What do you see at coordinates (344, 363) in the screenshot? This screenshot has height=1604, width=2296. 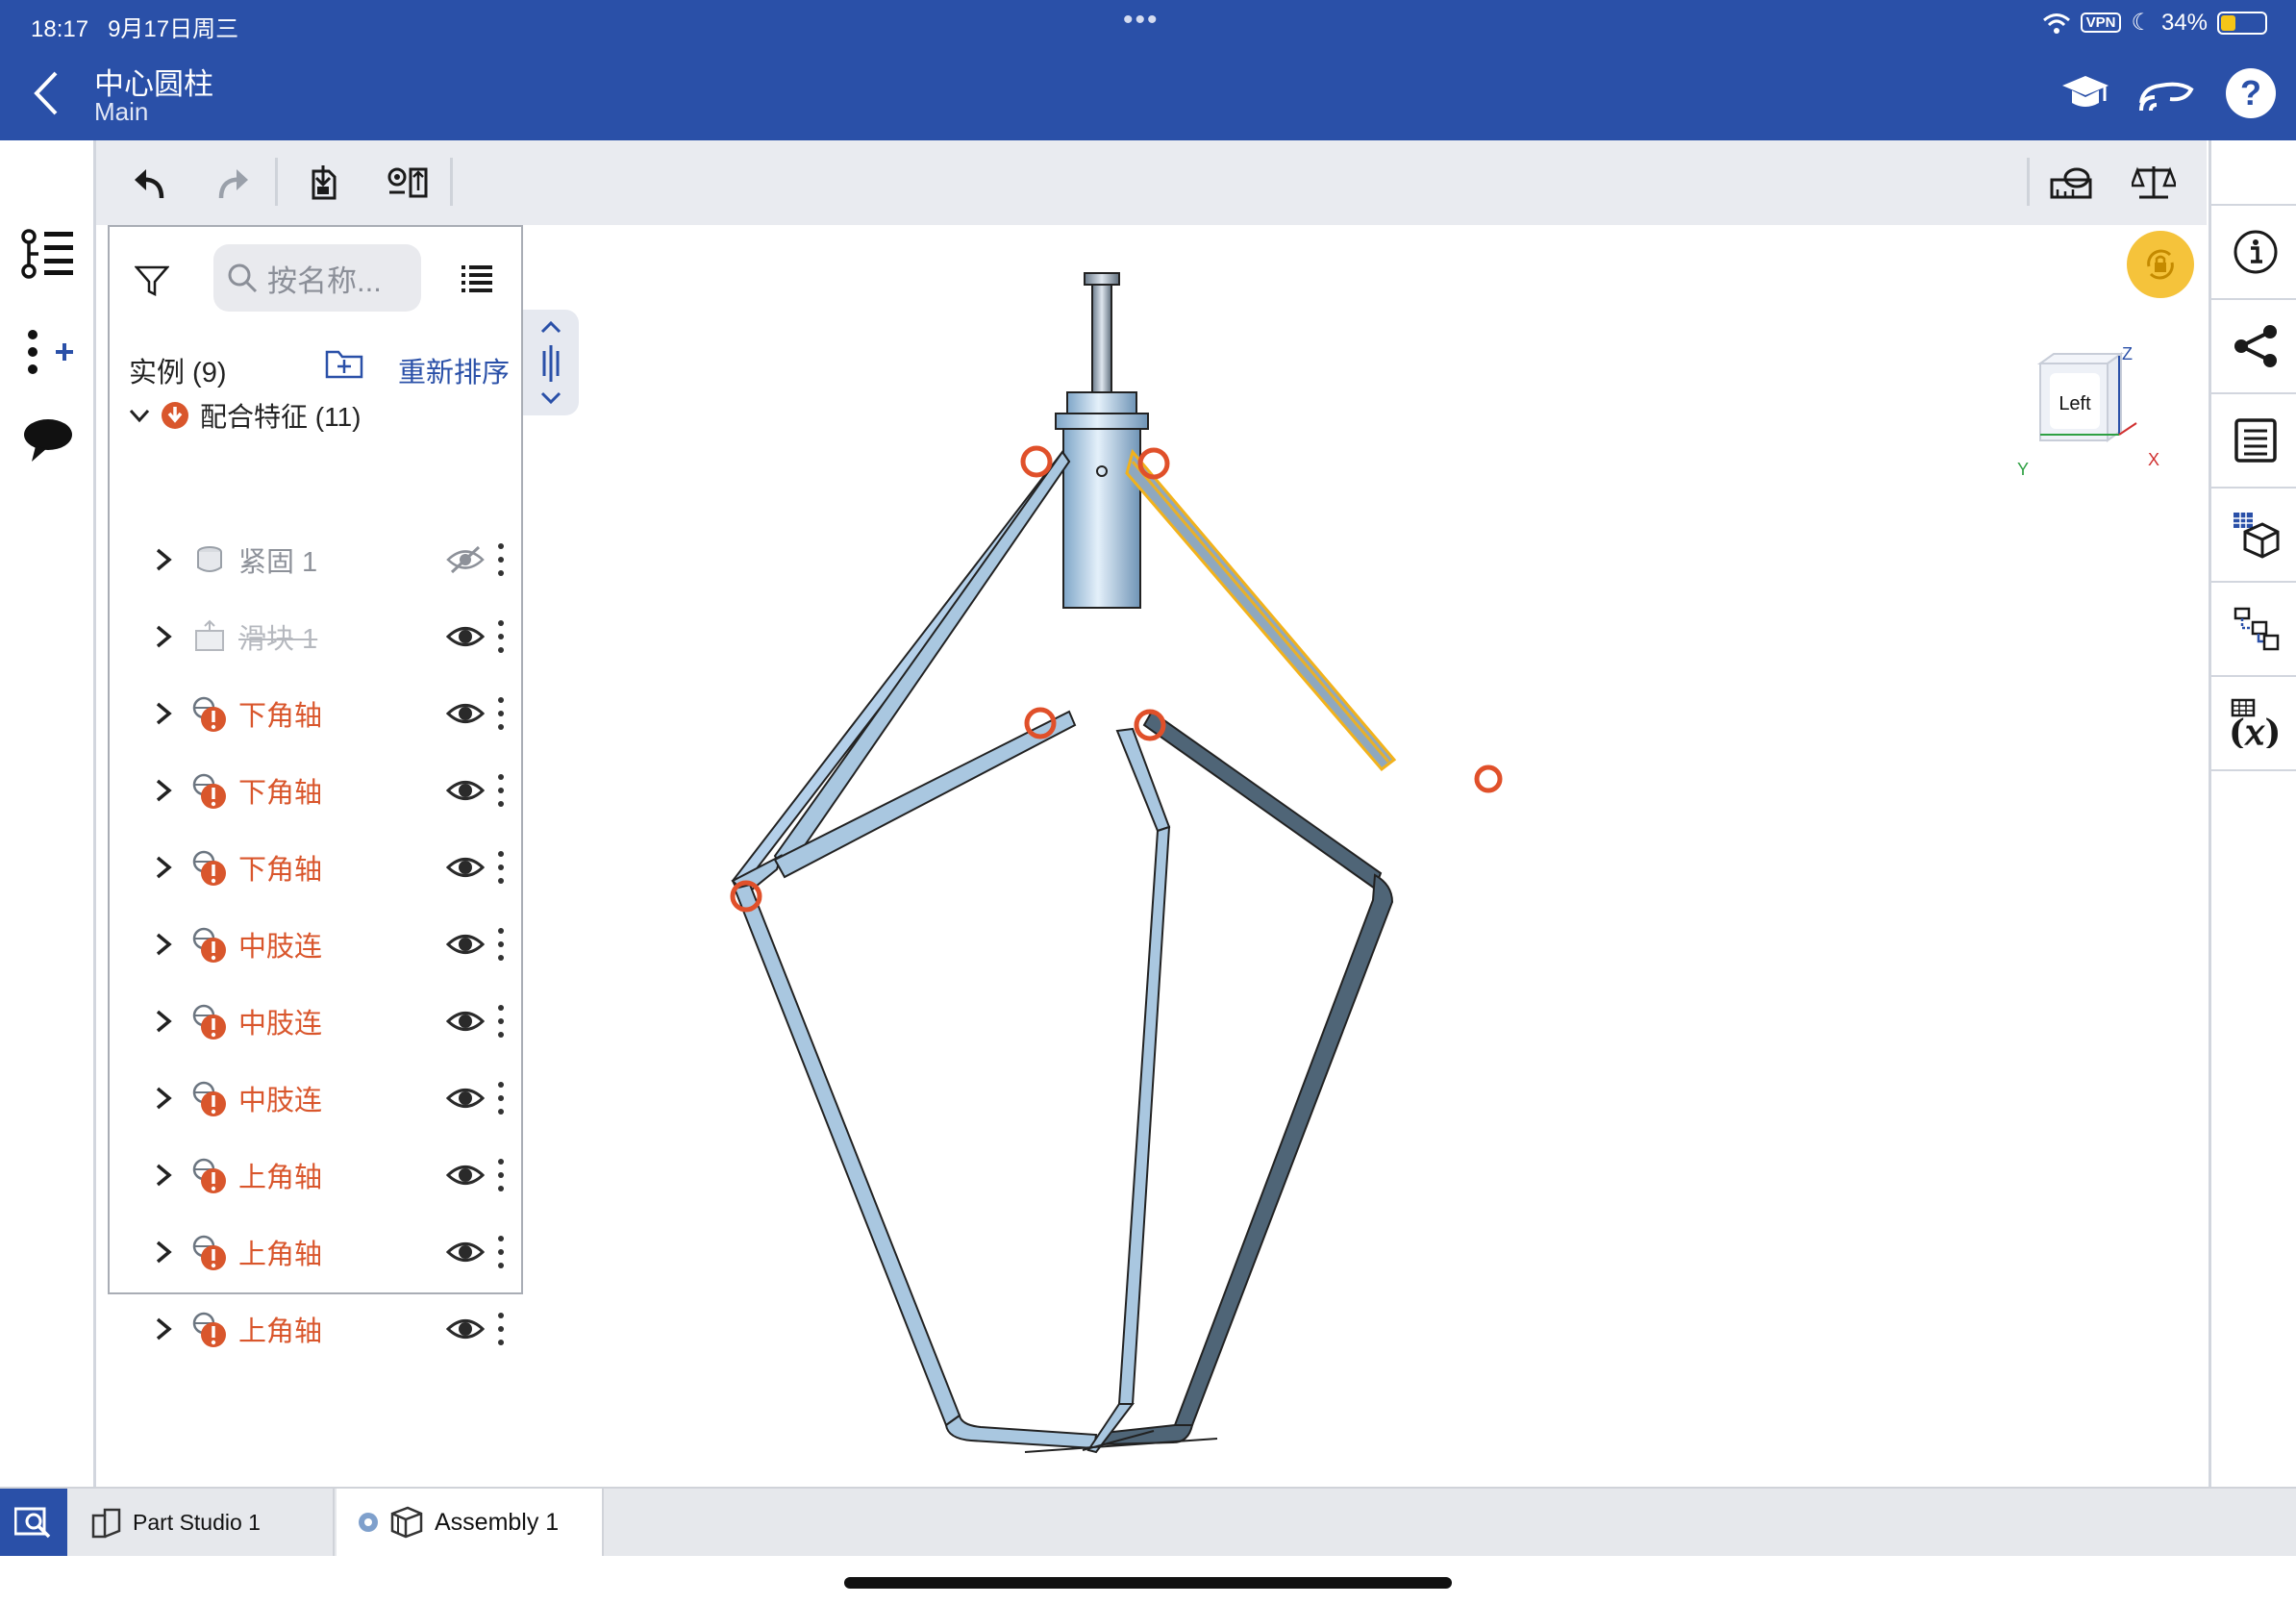 I see `new-folder-icon` at bounding box center [344, 363].